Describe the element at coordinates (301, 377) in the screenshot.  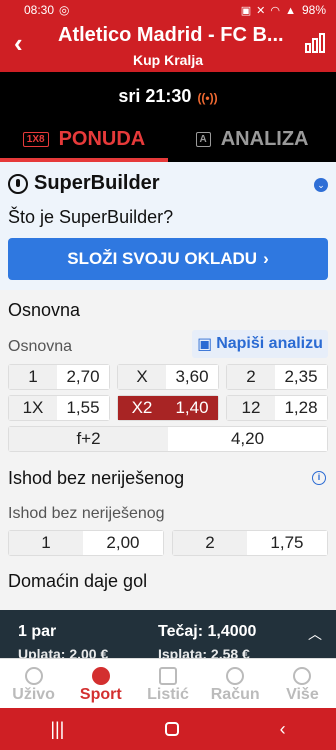
I see `odd-value: 2,35` at that location.